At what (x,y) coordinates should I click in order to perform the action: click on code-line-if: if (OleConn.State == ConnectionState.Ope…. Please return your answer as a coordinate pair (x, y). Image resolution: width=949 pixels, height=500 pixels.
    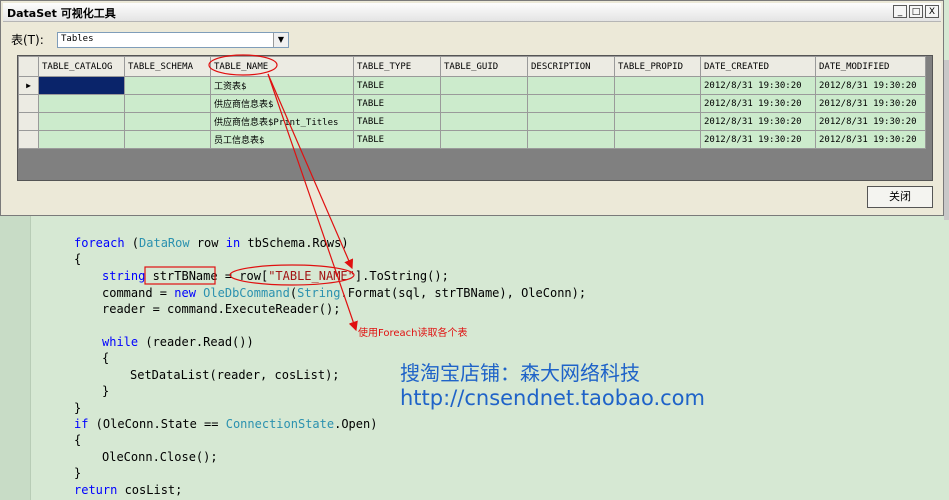
    Looking at the image, I should click on (225, 424).